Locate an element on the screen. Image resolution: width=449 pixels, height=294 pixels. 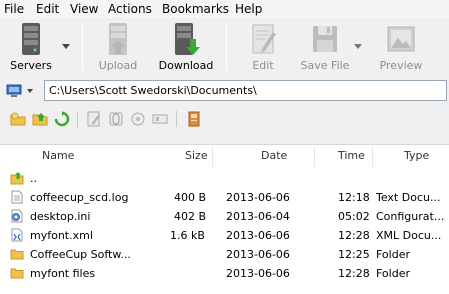
file-time: 12:25 is located at coordinates (354, 254).